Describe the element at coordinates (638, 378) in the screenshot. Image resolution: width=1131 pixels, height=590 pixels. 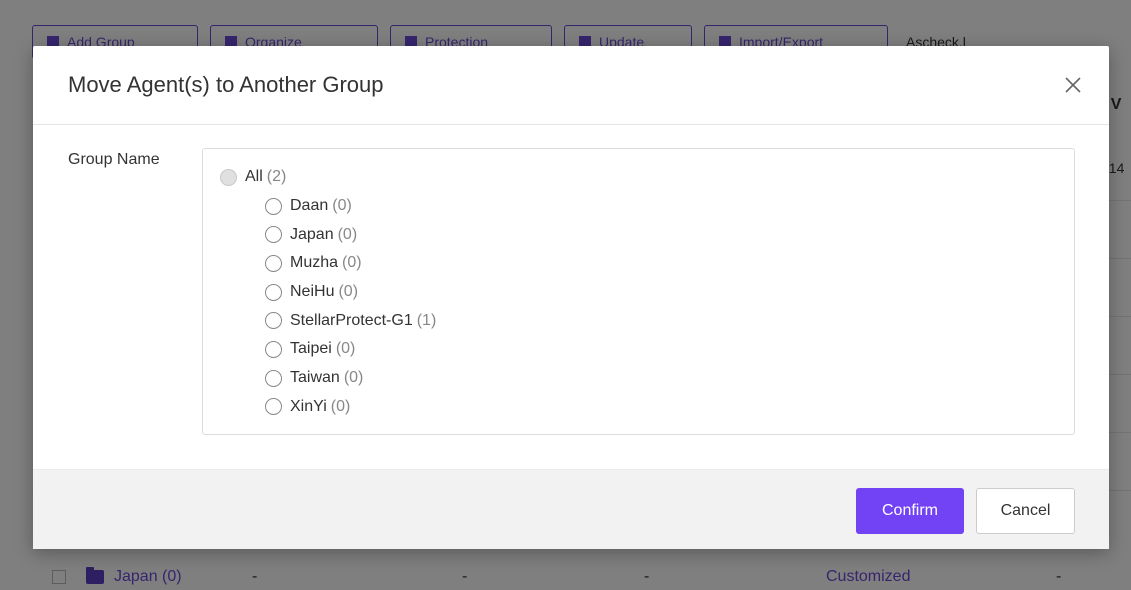
I see `group-option-taiwan: Taiwan (0)` at that location.